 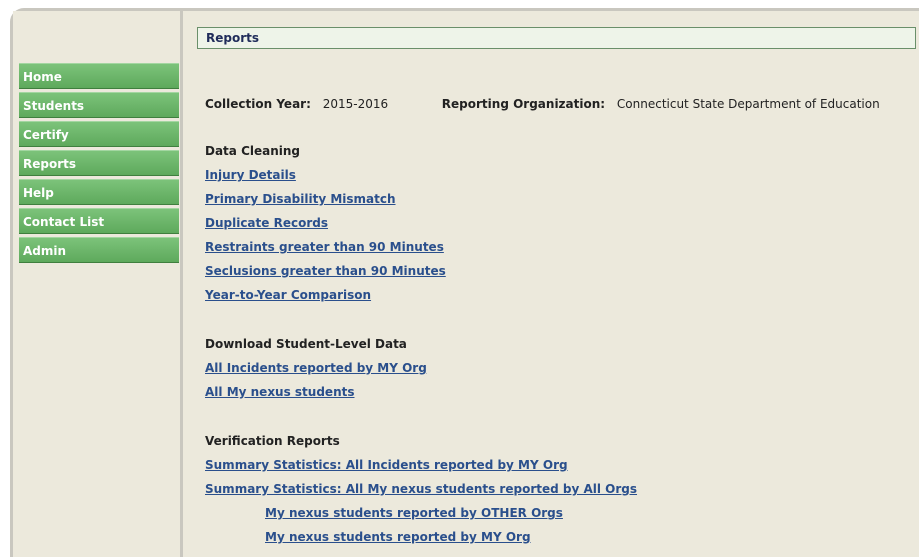 I want to click on link-seclusions-over-90: Seclusions greater than 90 Minutes, so click(x=325, y=271).